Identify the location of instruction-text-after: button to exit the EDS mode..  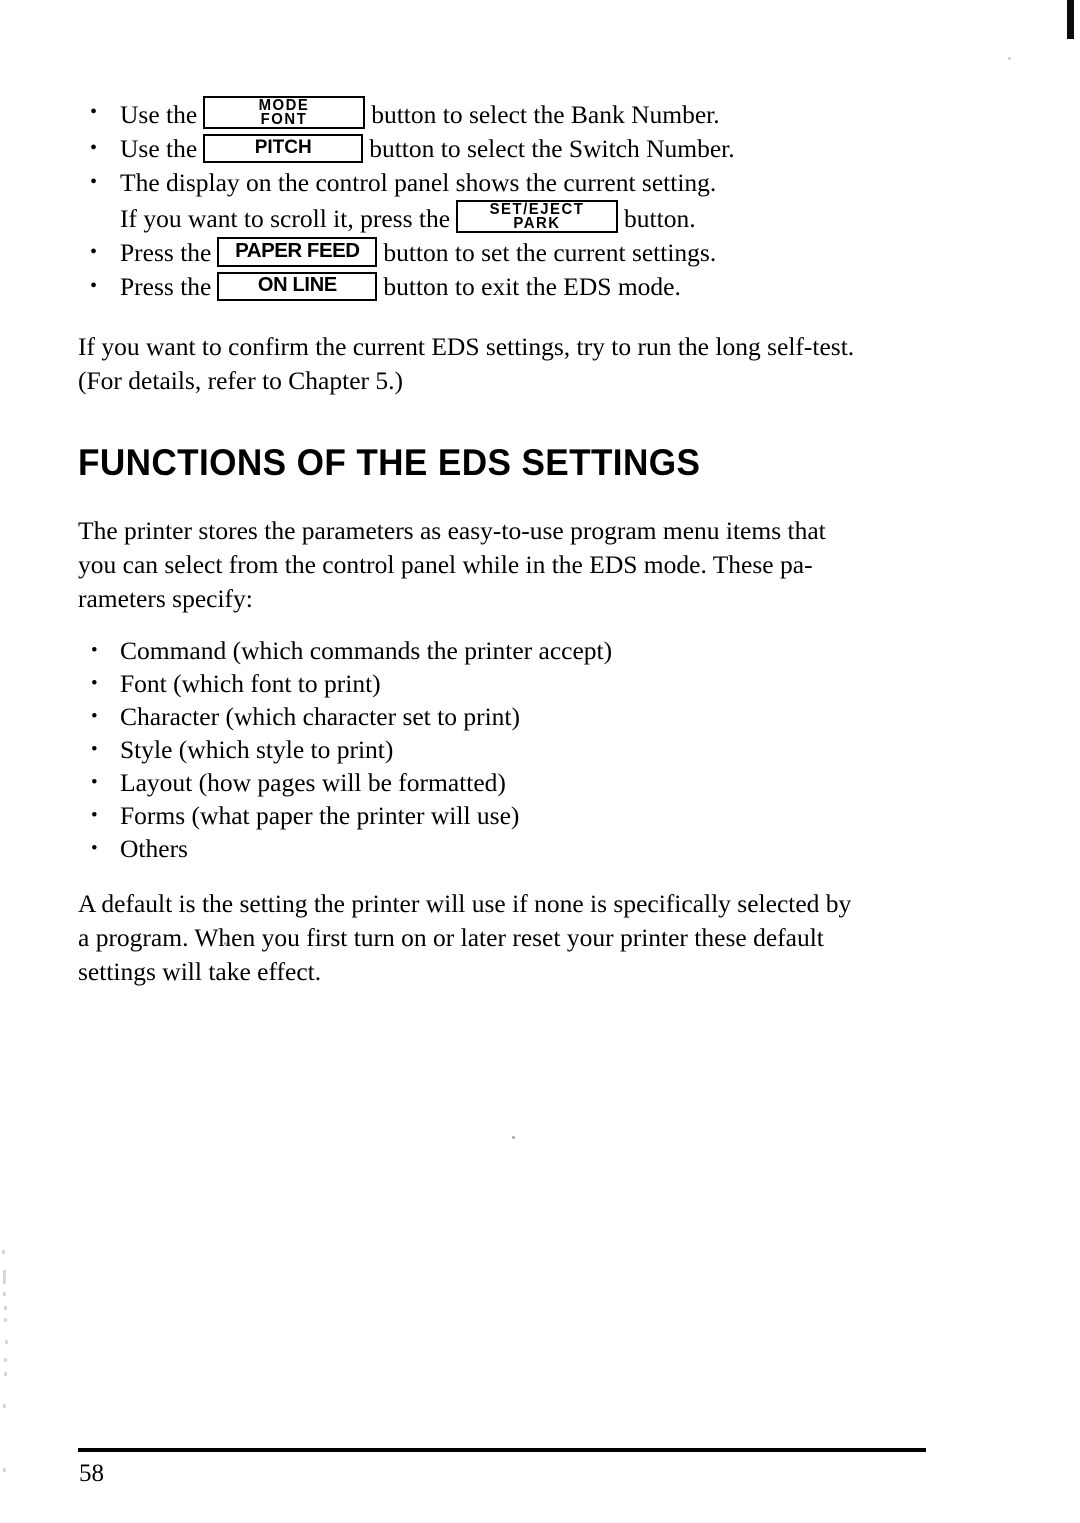
(532, 286).